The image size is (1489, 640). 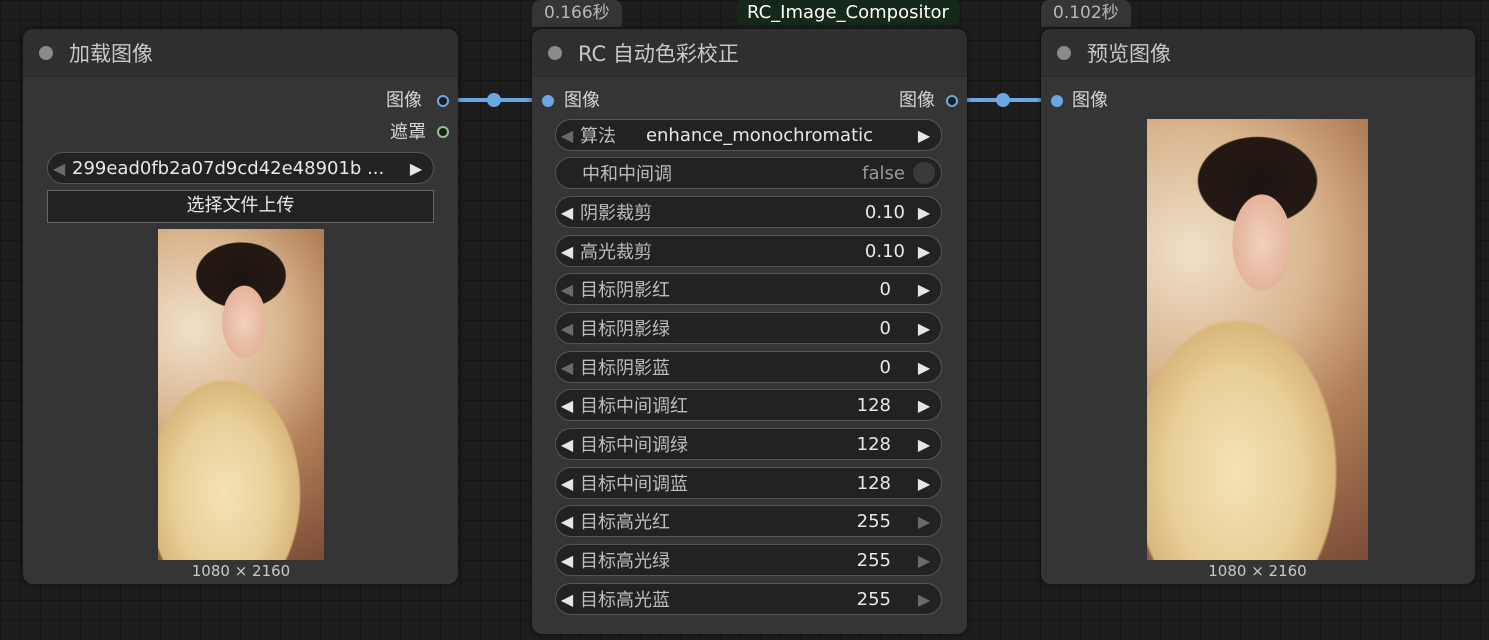 I want to click on node-header: 加载图像, so click(x=240, y=53).